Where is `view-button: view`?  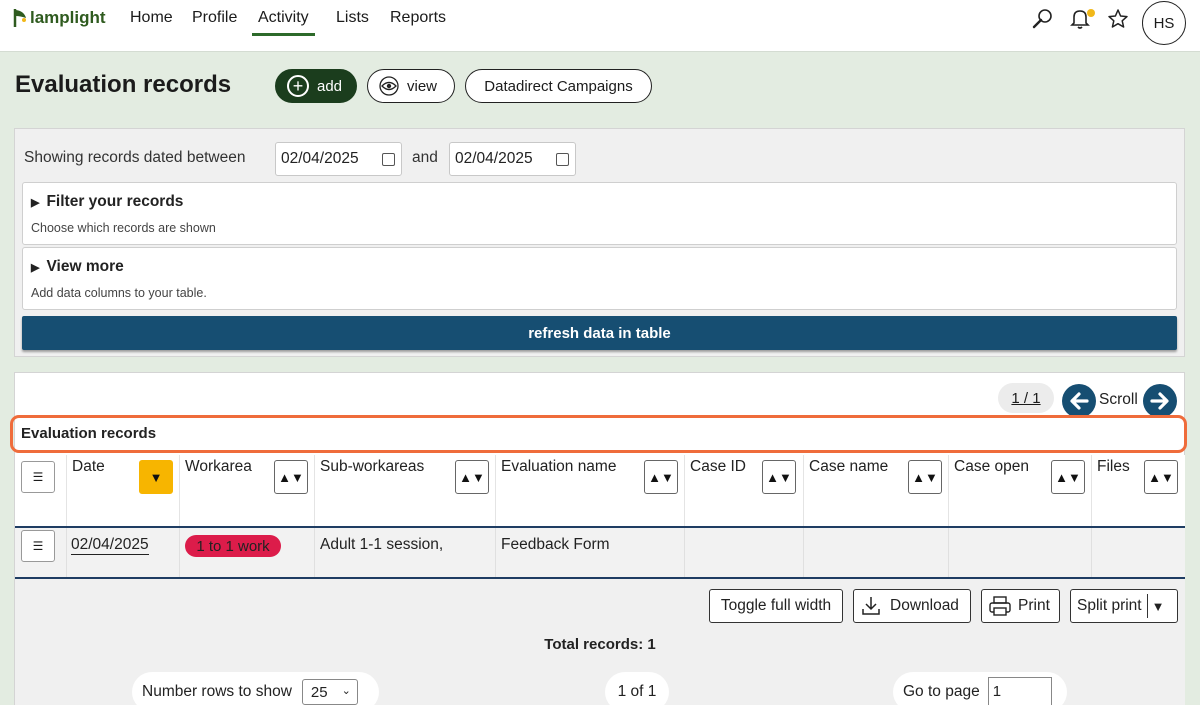 view-button: view is located at coordinates (411, 86).